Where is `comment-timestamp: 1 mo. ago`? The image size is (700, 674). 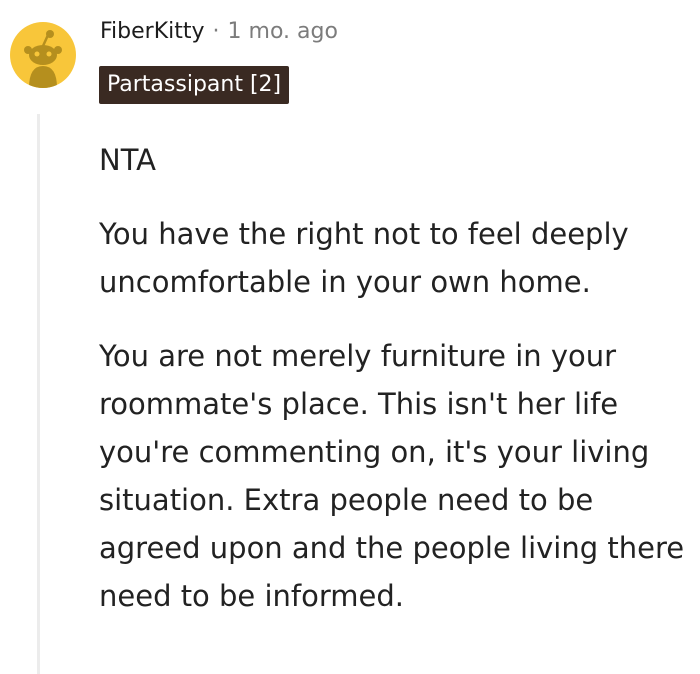
comment-timestamp: 1 mo. ago is located at coordinates (283, 31).